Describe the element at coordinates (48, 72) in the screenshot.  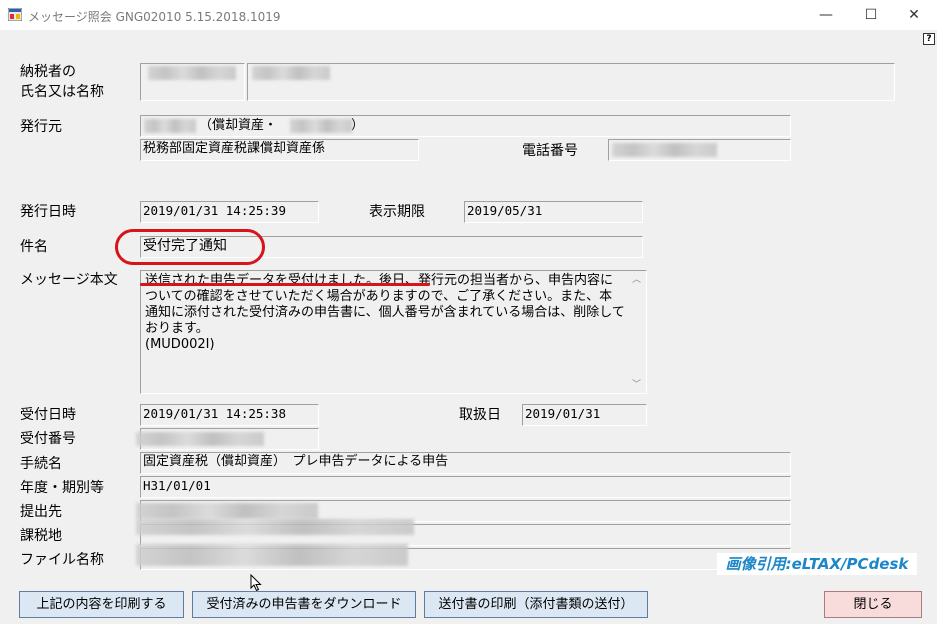
I see `taxpayer-label-line1: 納税者の` at that location.